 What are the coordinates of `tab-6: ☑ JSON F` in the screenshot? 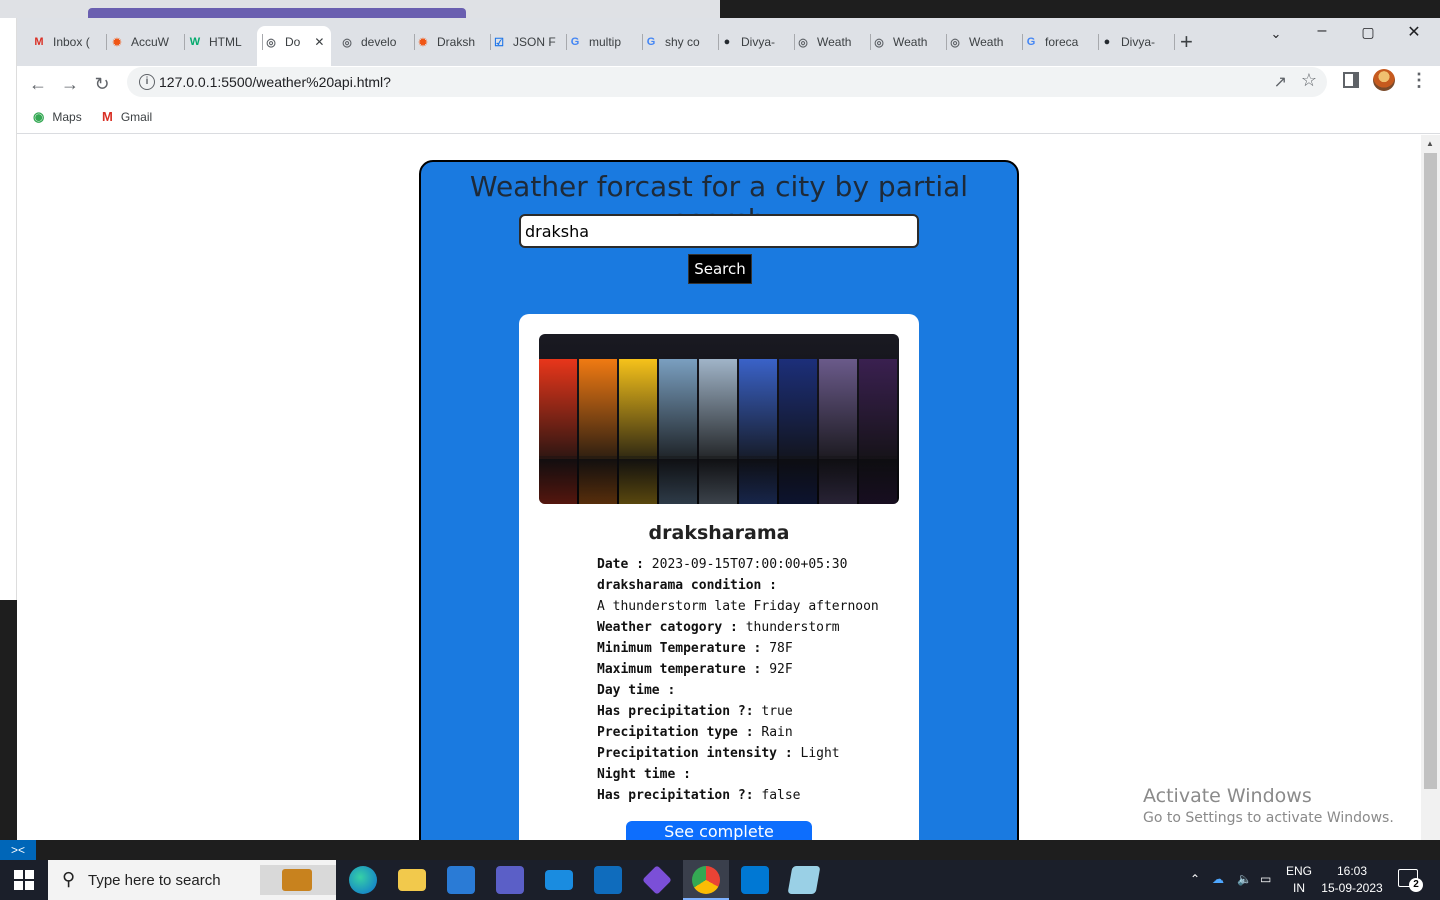 It's located at (529, 42).